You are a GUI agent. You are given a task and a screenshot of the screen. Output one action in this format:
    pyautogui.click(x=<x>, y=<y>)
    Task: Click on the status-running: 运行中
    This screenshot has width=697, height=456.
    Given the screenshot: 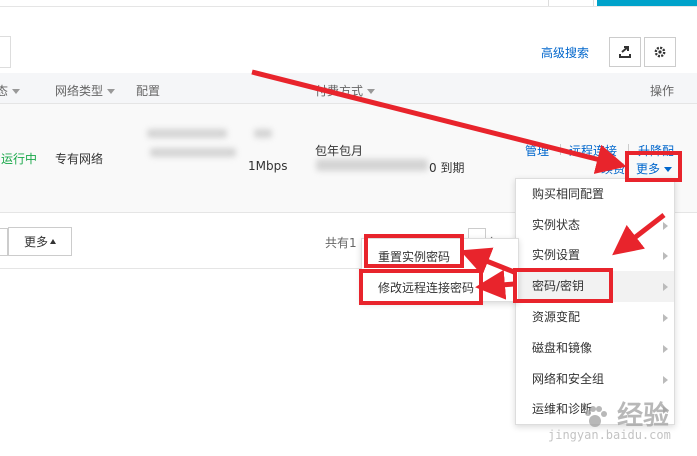 What is the action you would take?
    pyautogui.click(x=19, y=159)
    